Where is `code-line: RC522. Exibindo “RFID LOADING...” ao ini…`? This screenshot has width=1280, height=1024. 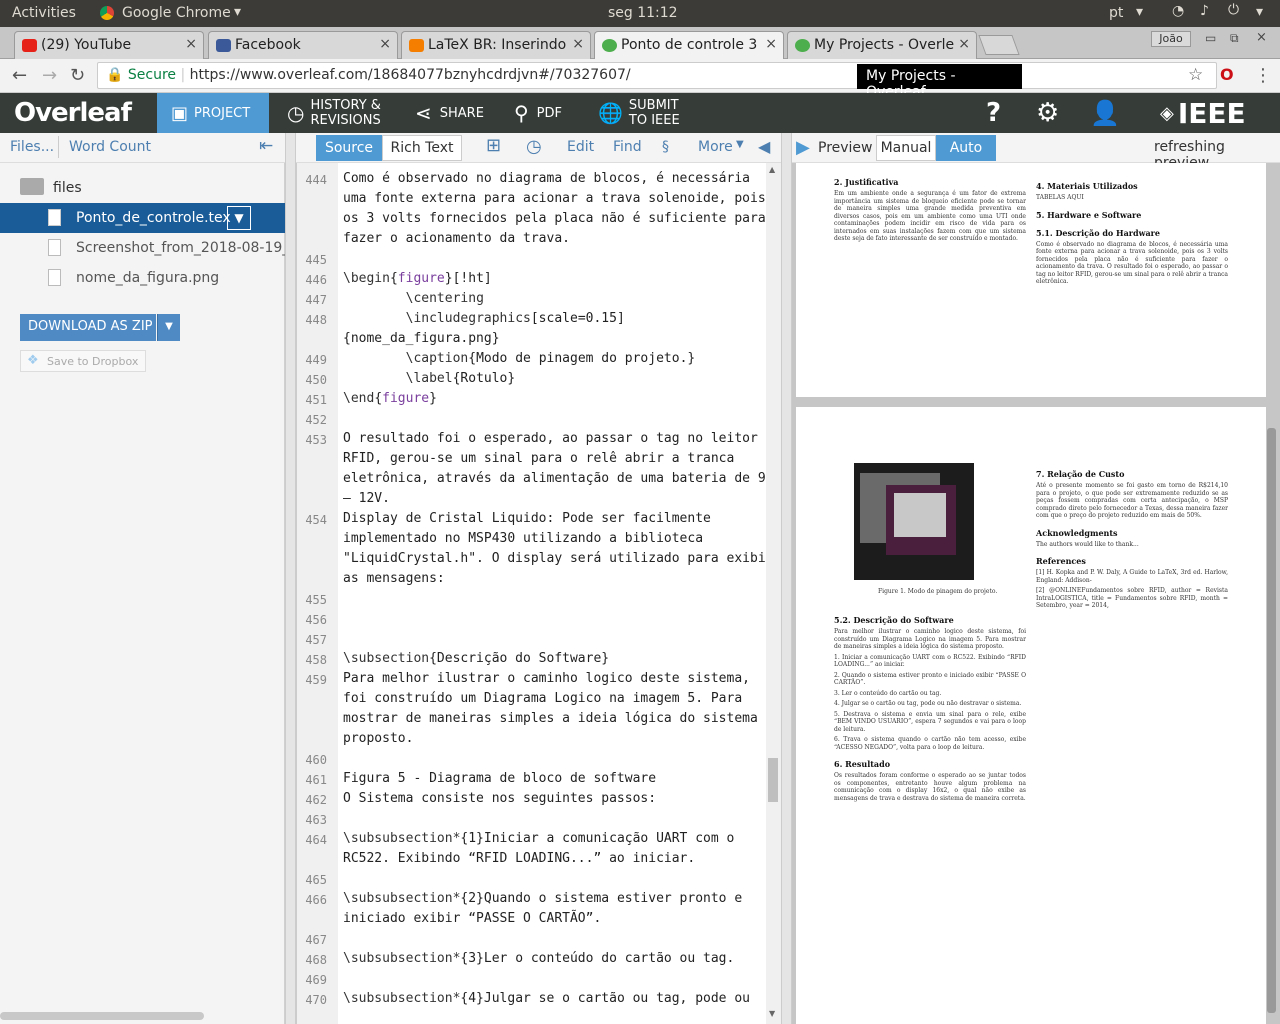 code-line: RC522. Exibindo “RFID LOADING...” ao ini… is located at coordinates (519, 858).